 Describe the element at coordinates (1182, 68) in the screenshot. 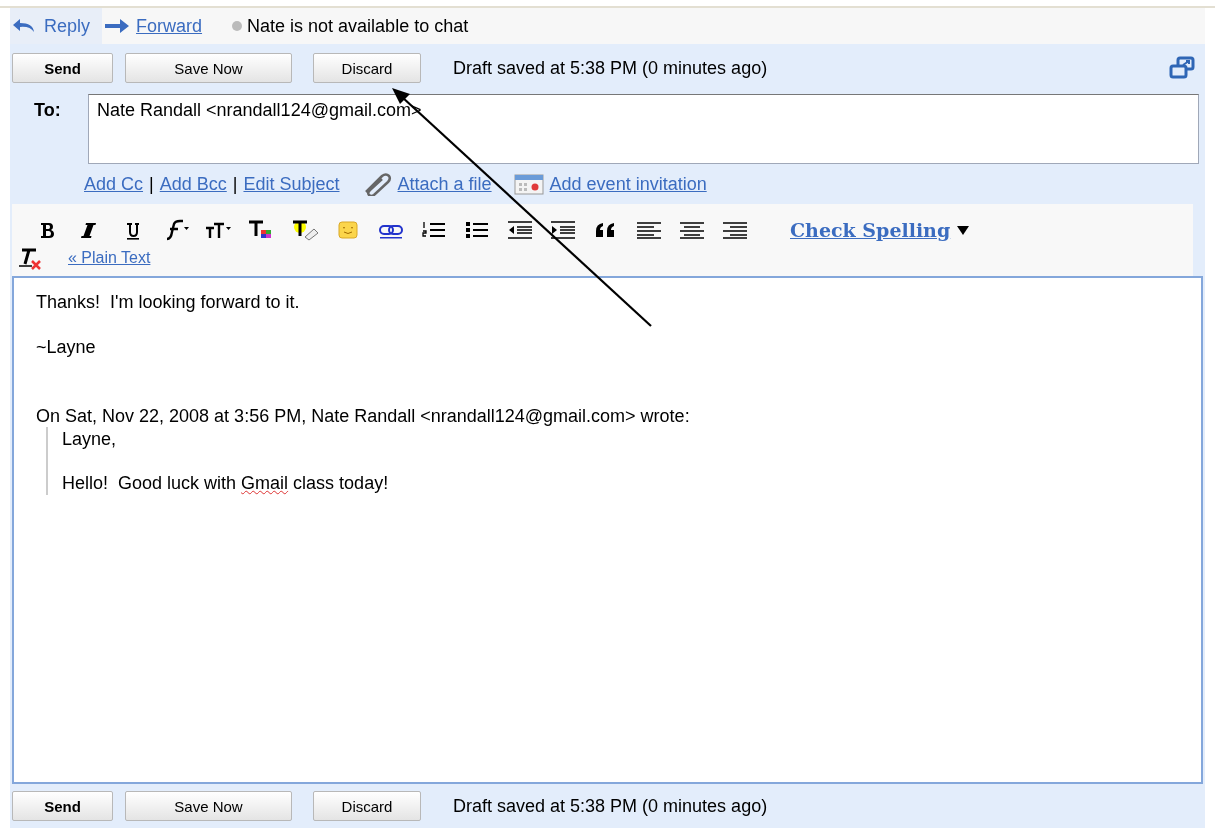

I see `popout-icon` at that location.